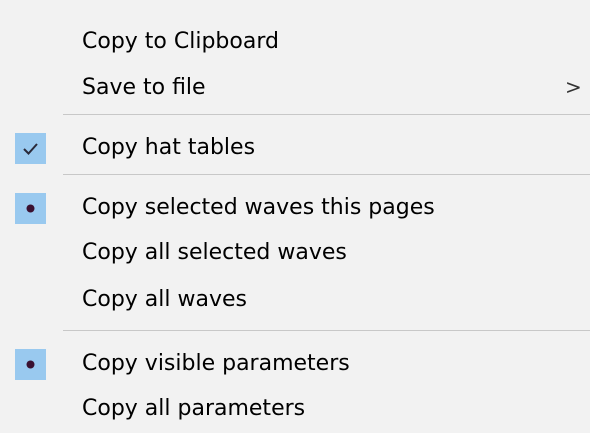  What do you see at coordinates (214, 252) in the screenshot?
I see `menu-item-label: Copy all selected waves` at bounding box center [214, 252].